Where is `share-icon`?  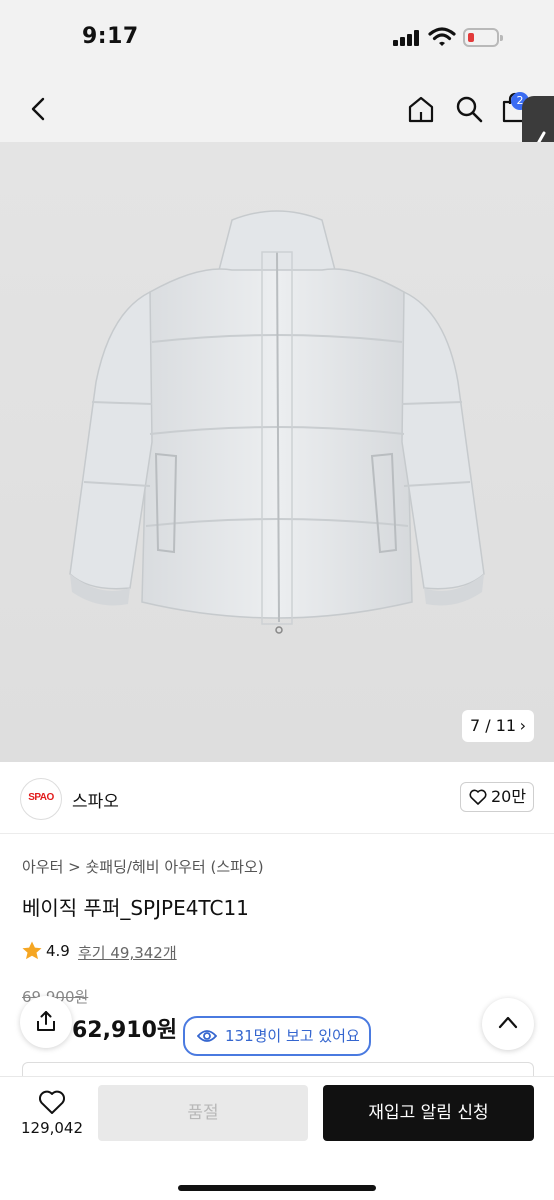
share-icon is located at coordinates (46, 1021).